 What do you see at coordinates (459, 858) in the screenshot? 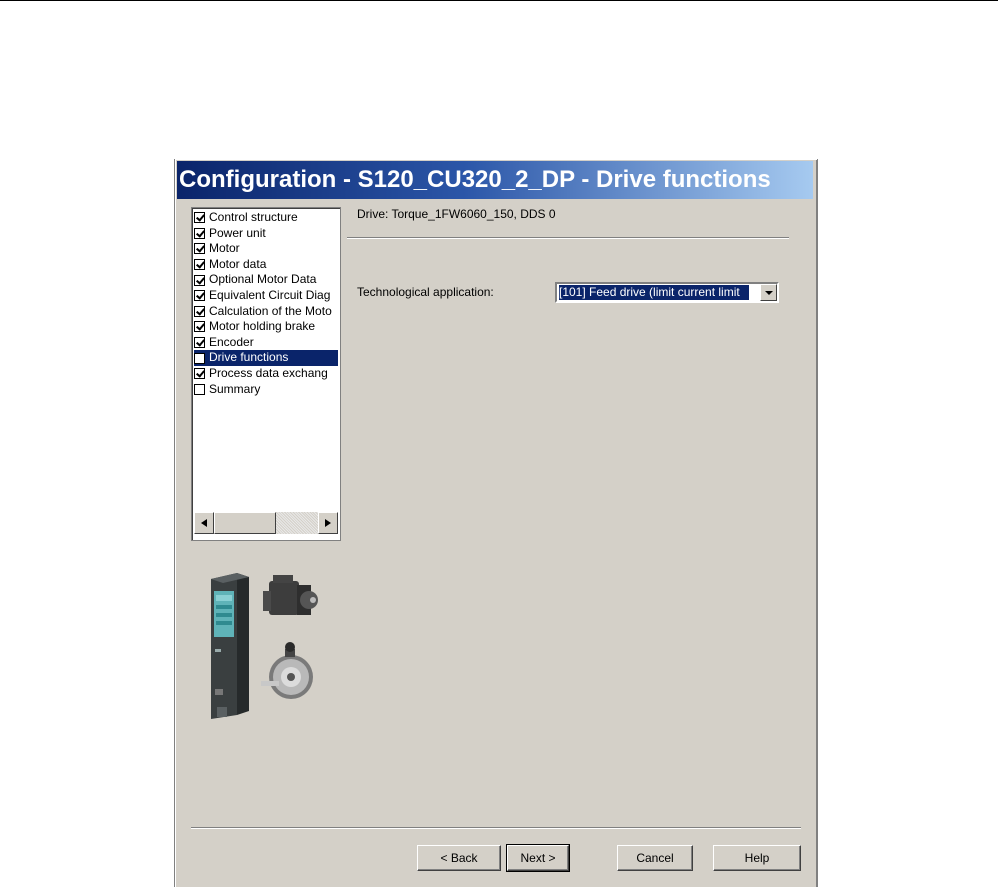
I see `back-button: < Back` at bounding box center [459, 858].